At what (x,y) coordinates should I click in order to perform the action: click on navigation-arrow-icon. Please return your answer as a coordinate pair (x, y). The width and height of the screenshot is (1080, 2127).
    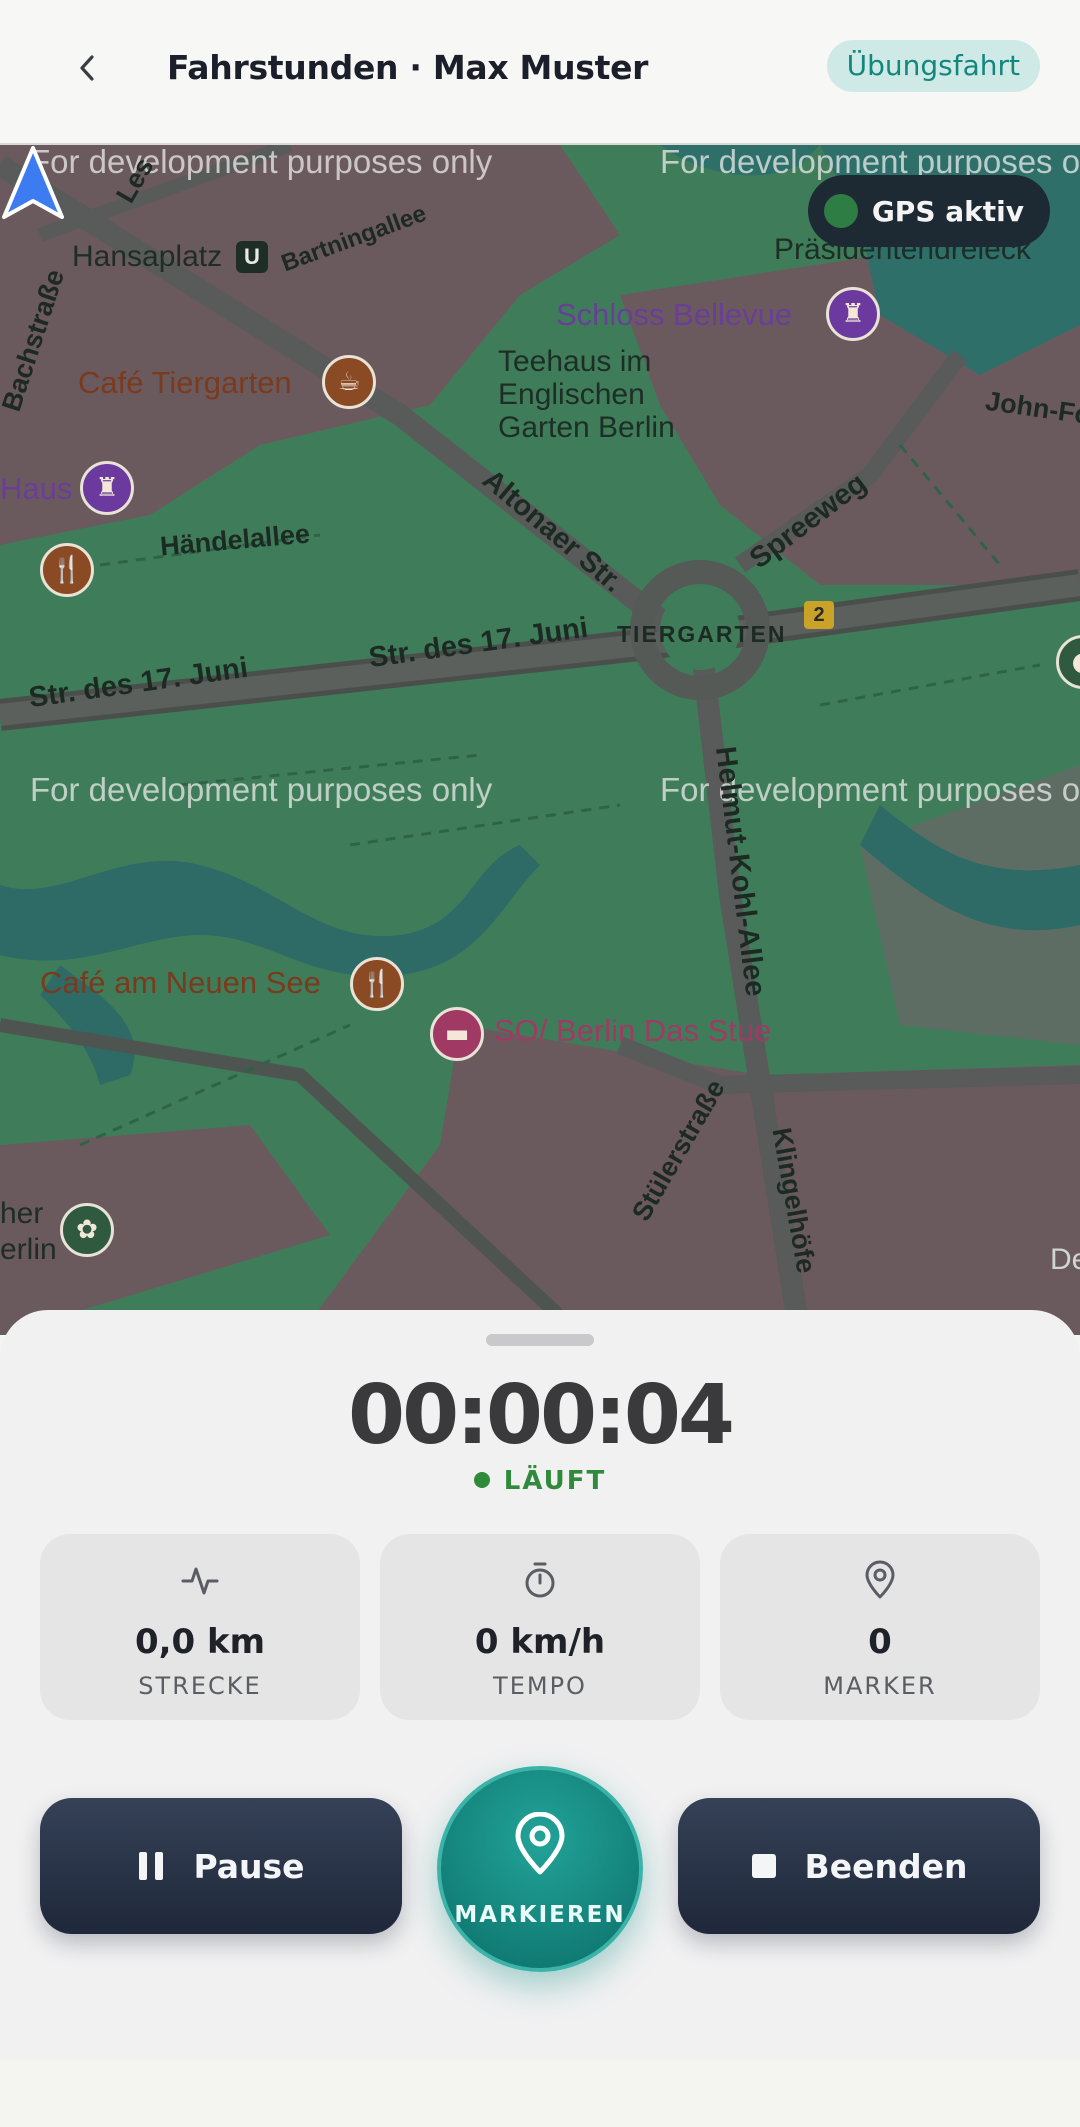
    Looking at the image, I should click on (33, 182).